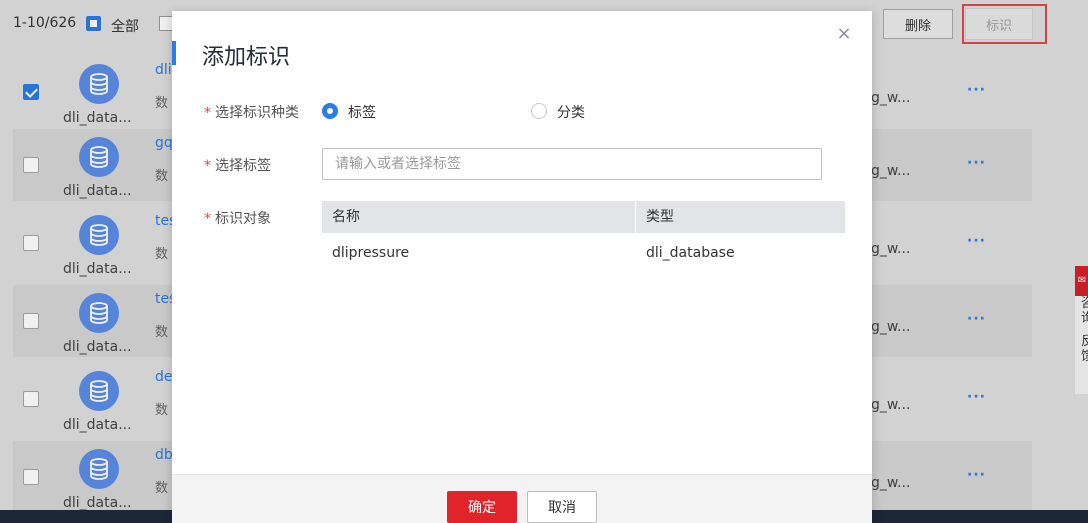  What do you see at coordinates (690, 253) in the screenshot?
I see `cell-type: dli_database` at bounding box center [690, 253].